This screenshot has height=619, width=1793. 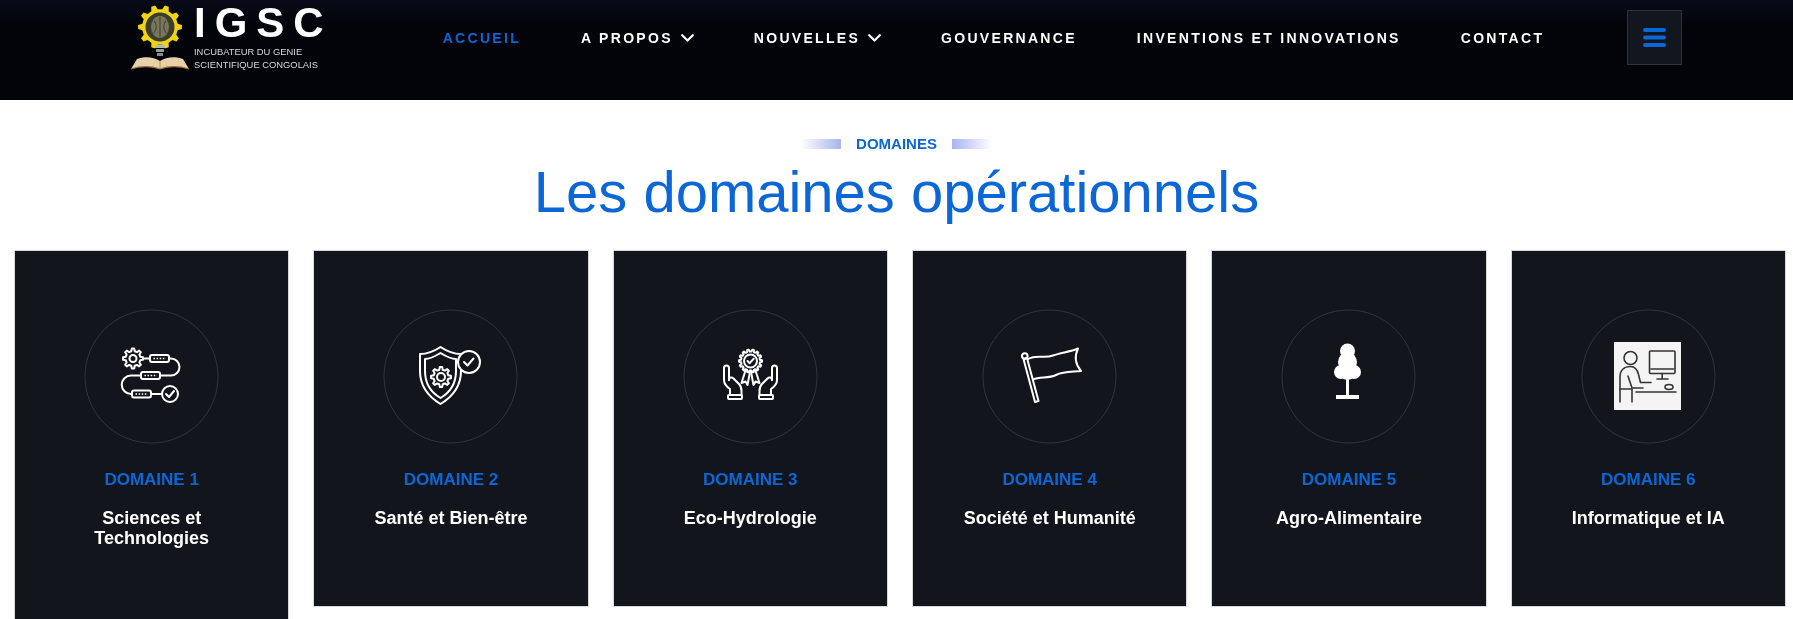 What do you see at coordinates (1349, 376) in the screenshot?
I see `tree-icon` at bounding box center [1349, 376].